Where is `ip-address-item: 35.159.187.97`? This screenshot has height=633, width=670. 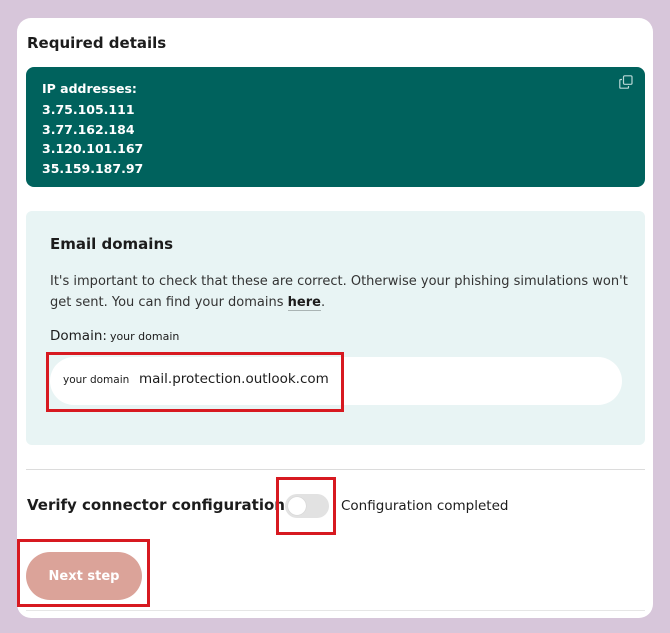 ip-address-item: 35.159.187.97 is located at coordinates (93, 168).